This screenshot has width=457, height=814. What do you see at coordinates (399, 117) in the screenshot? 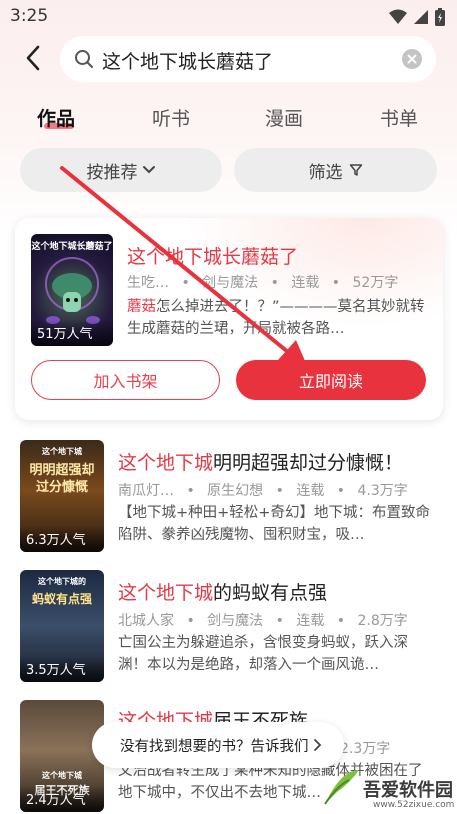
I see `tab-booklists: 书单` at bounding box center [399, 117].